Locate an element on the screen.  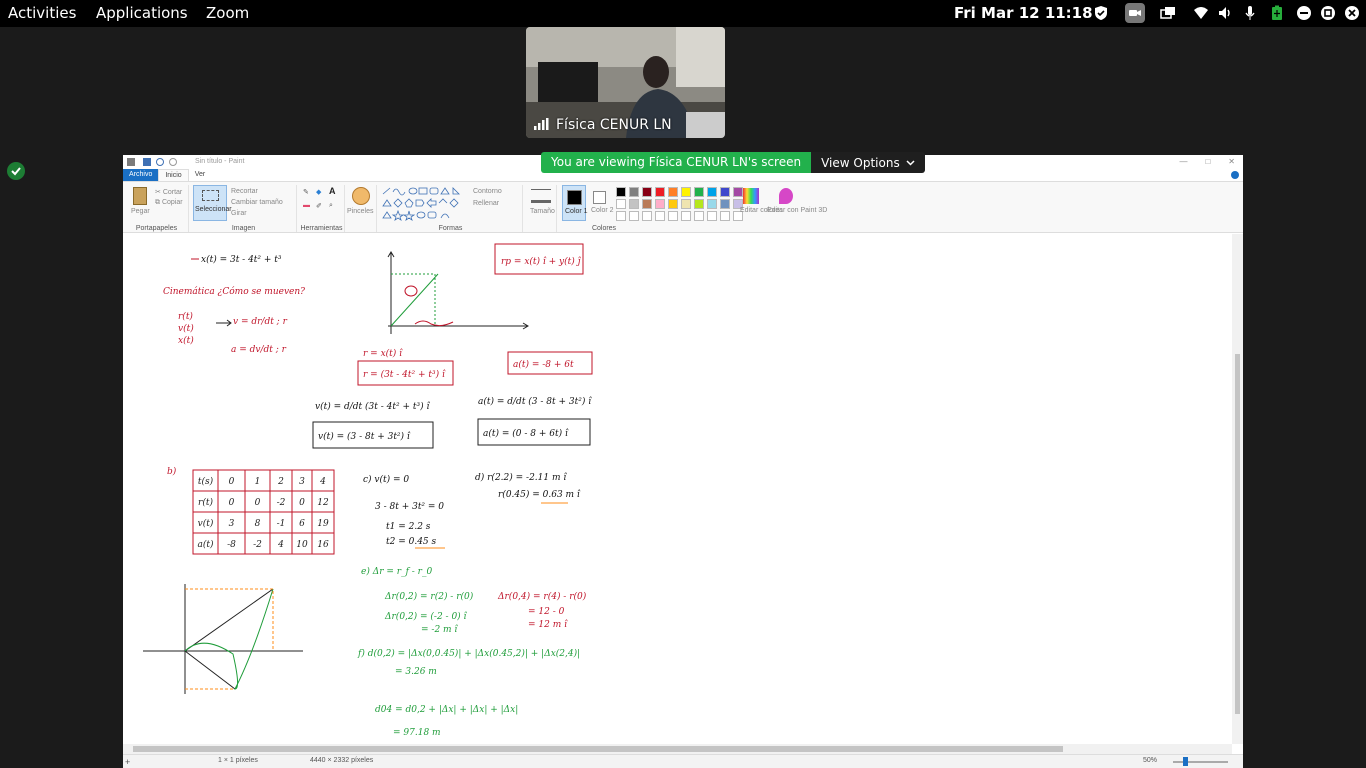
image-size-label: 4440 × 2332 píxeles is located at coordinates (342, 760).